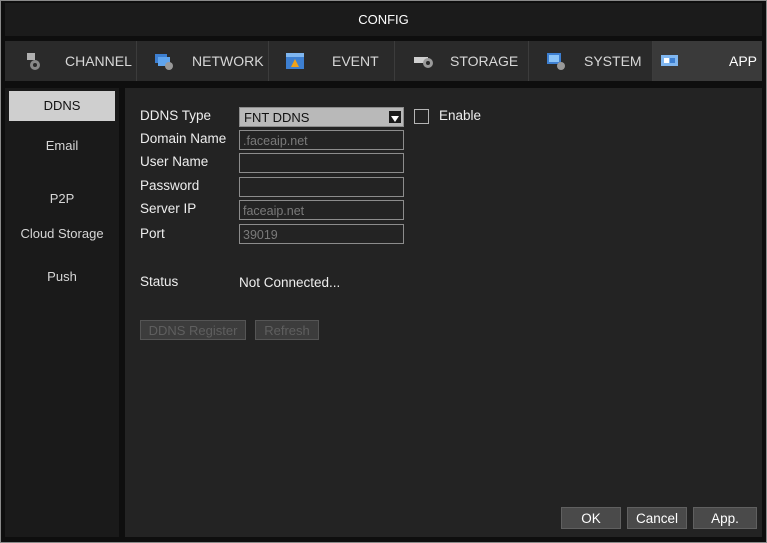  Describe the element at coordinates (321, 234) in the screenshot. I see `port-field: 39019` at that location.